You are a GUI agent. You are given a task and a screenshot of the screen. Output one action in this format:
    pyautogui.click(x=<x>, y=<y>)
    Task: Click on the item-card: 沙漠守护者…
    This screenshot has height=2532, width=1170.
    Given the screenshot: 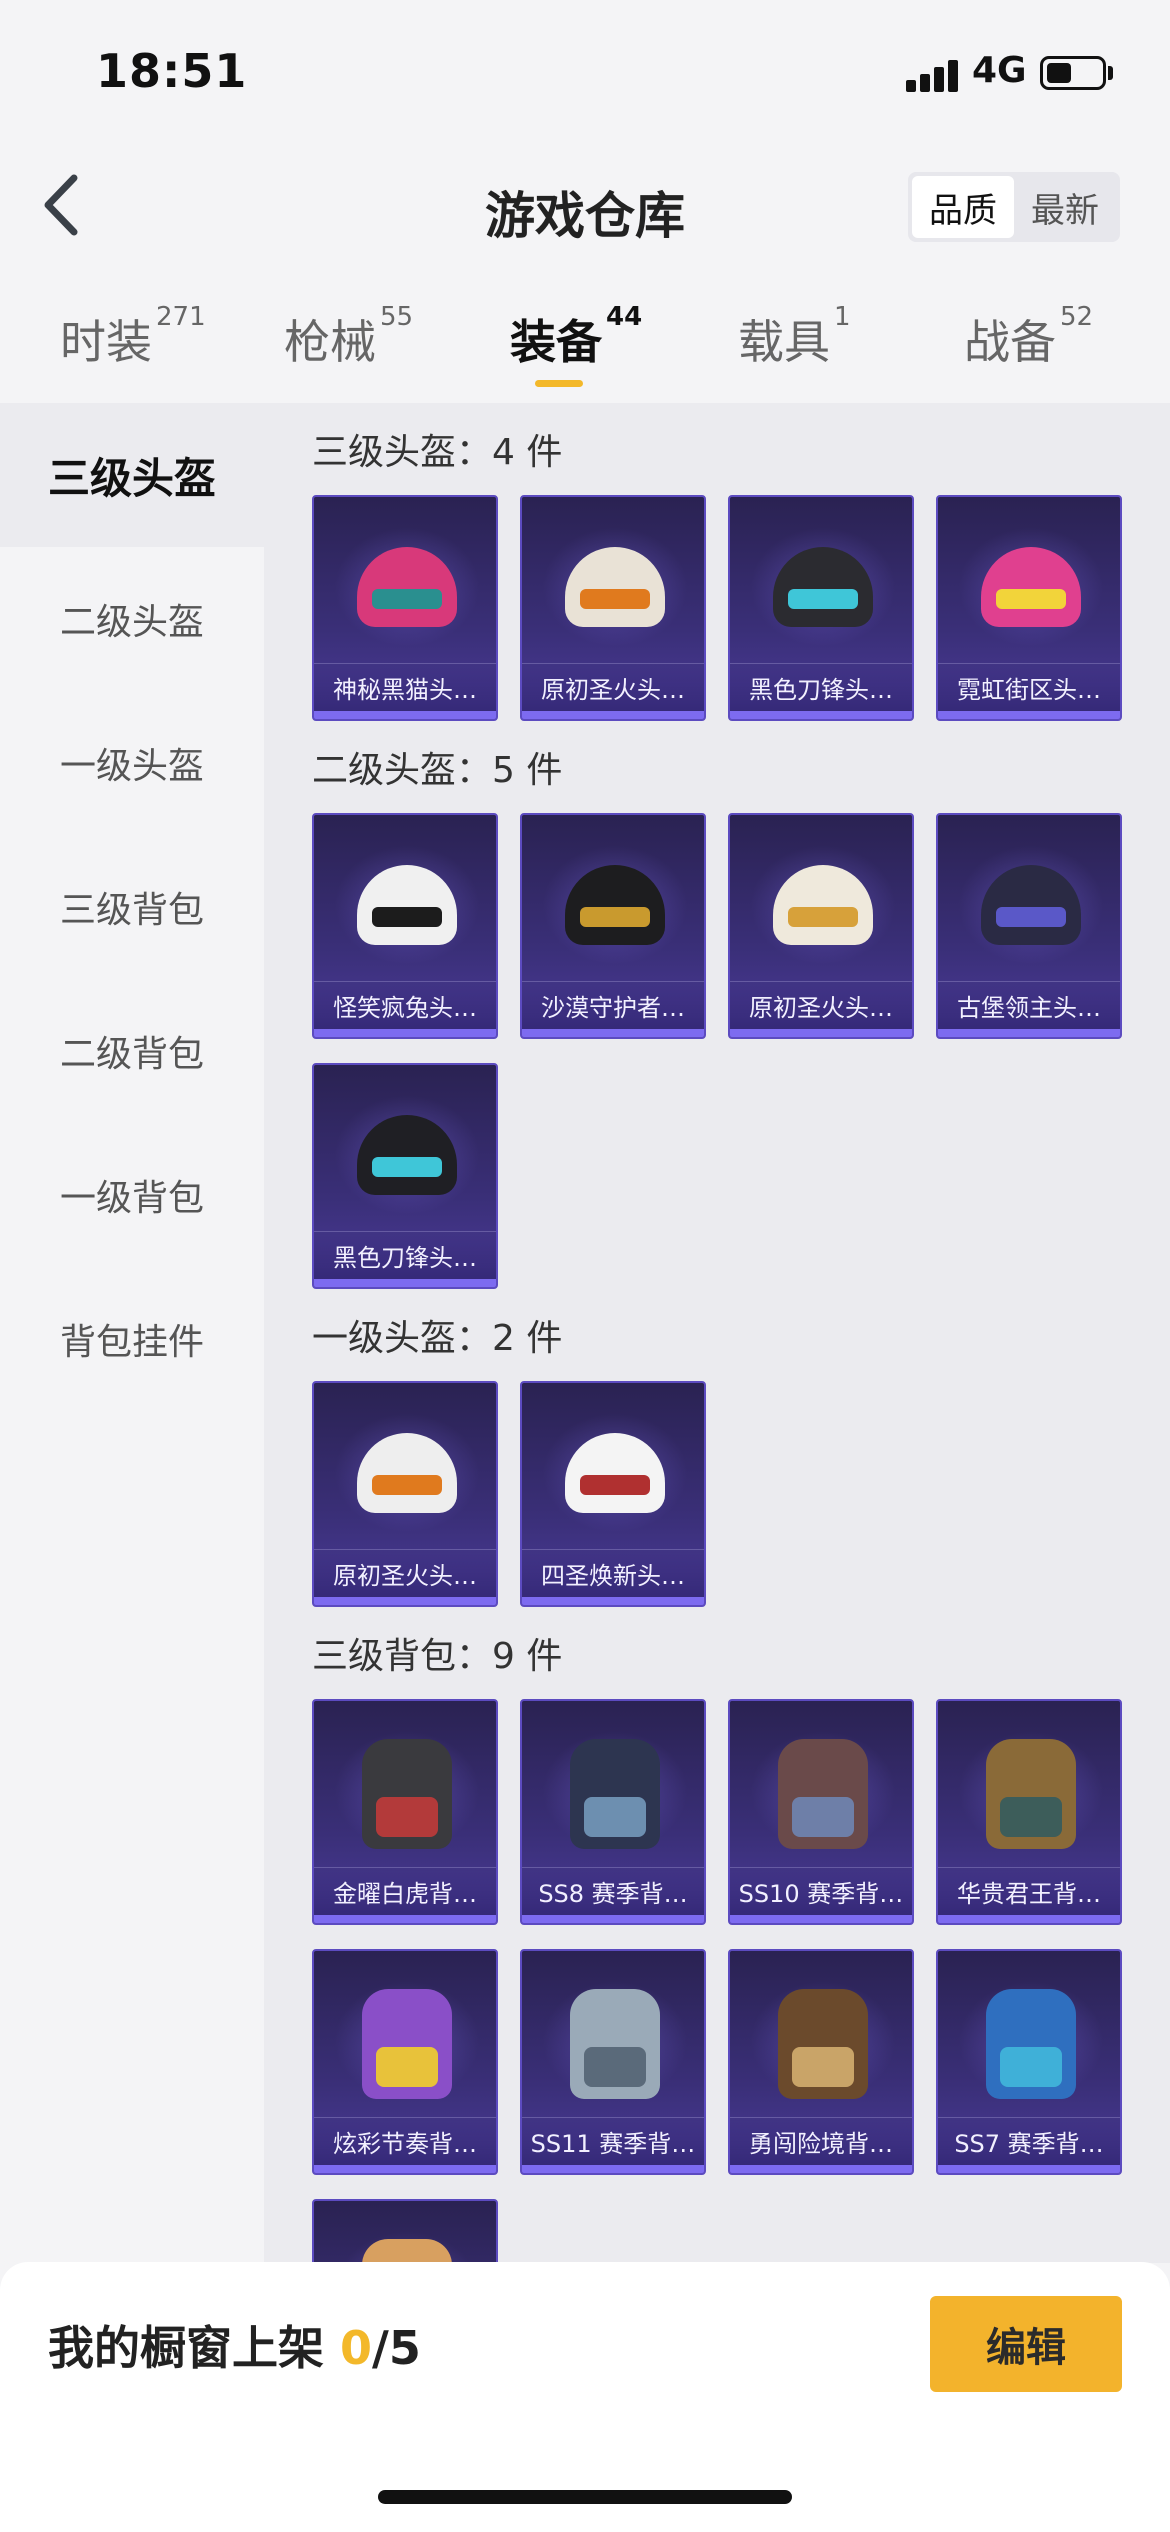 What is the action you would take?
    pyautogui.click(x=613, y=926)
    